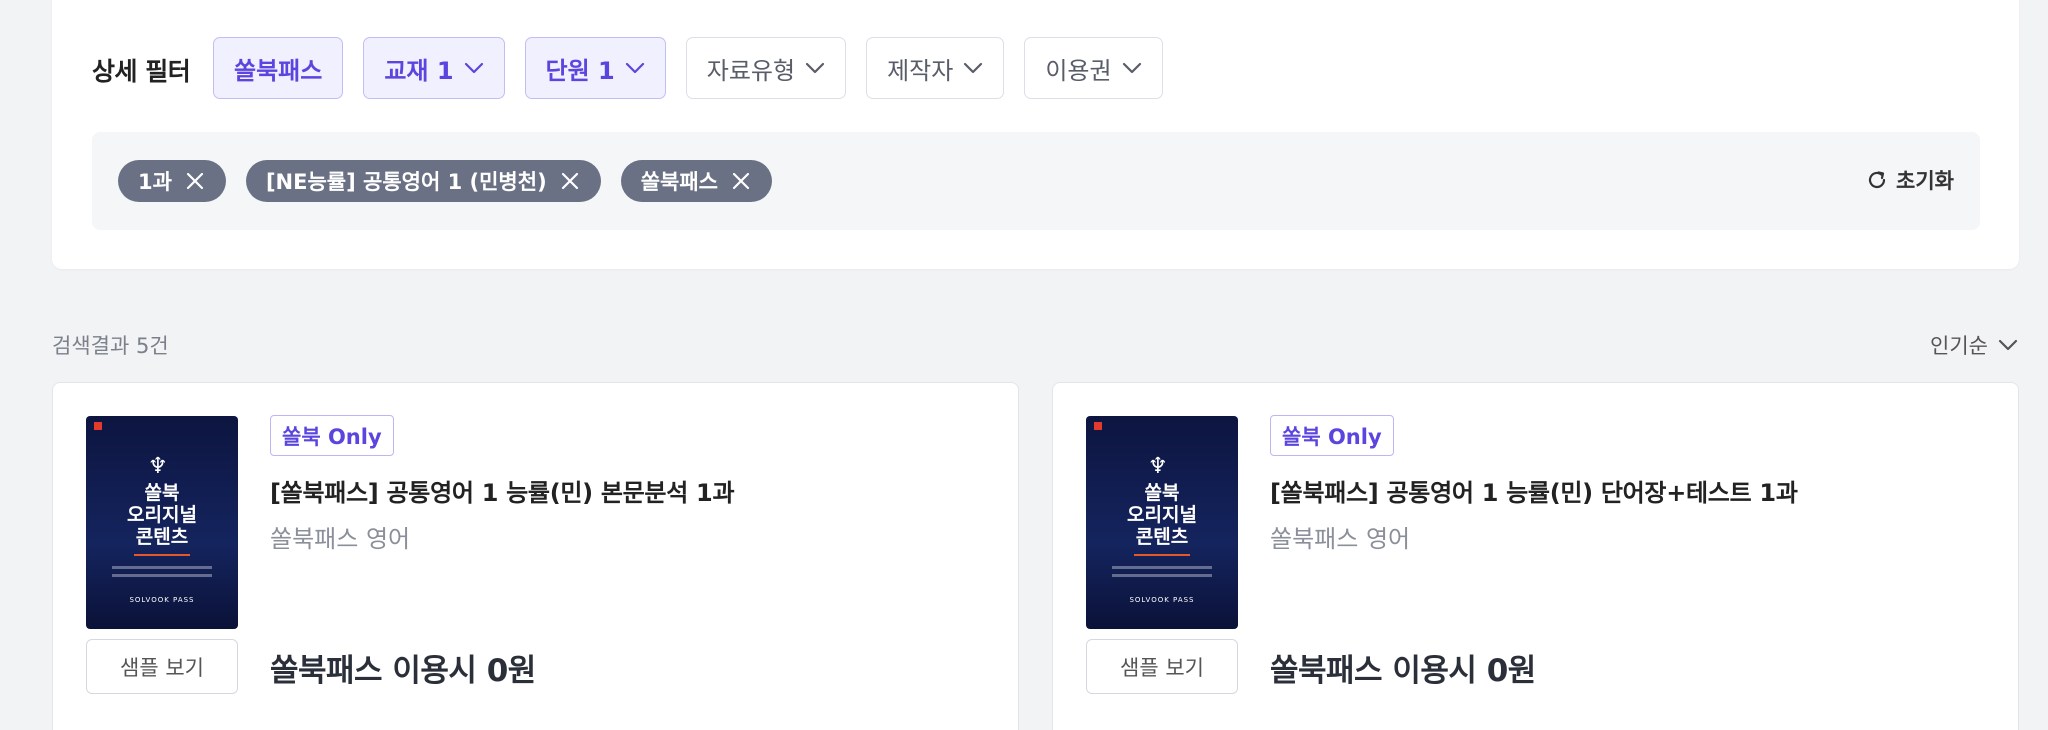 Image resolution: width=2048 pixels, height=730 pixels. Describe the element at coordinates (679, 182) in the screenshot. I see `tag-label: 쏠북패스` at that location.